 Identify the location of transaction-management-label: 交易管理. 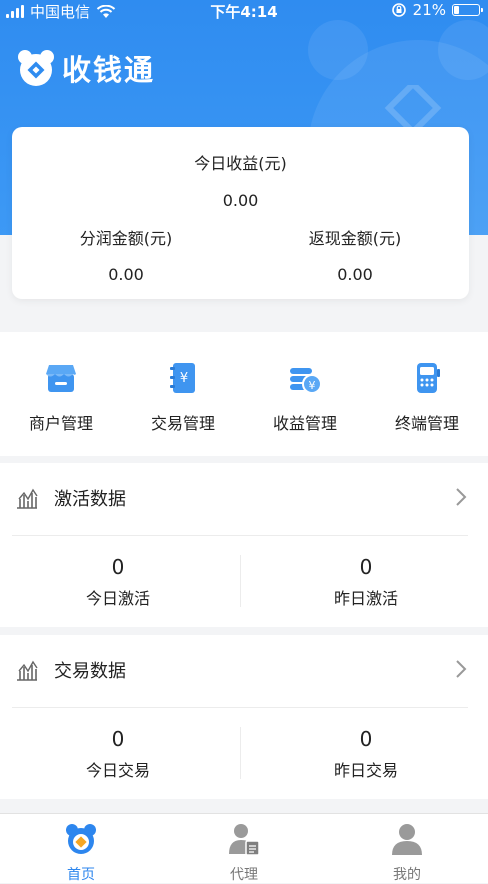
(182, 423).